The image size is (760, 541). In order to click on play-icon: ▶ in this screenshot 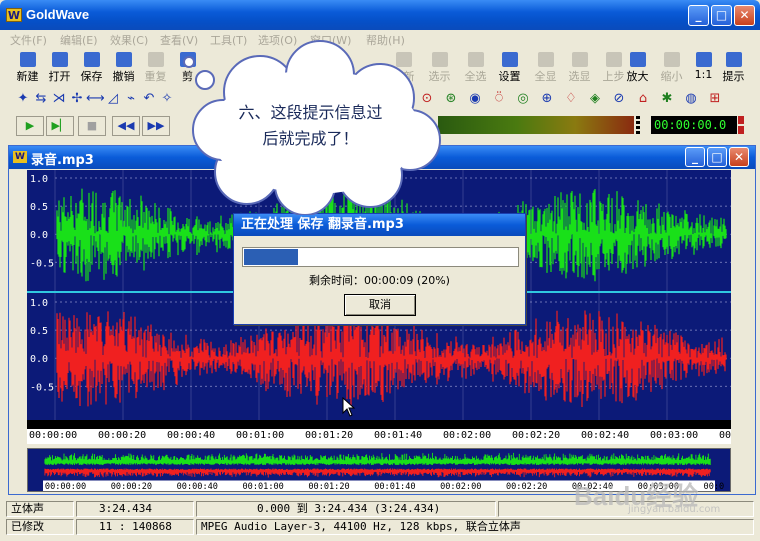, I will do `click(30, 126)`.